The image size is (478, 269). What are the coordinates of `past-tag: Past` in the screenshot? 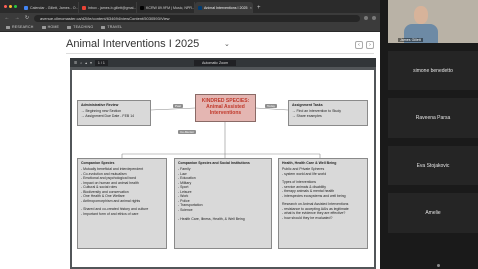 It's located at (178, 106).